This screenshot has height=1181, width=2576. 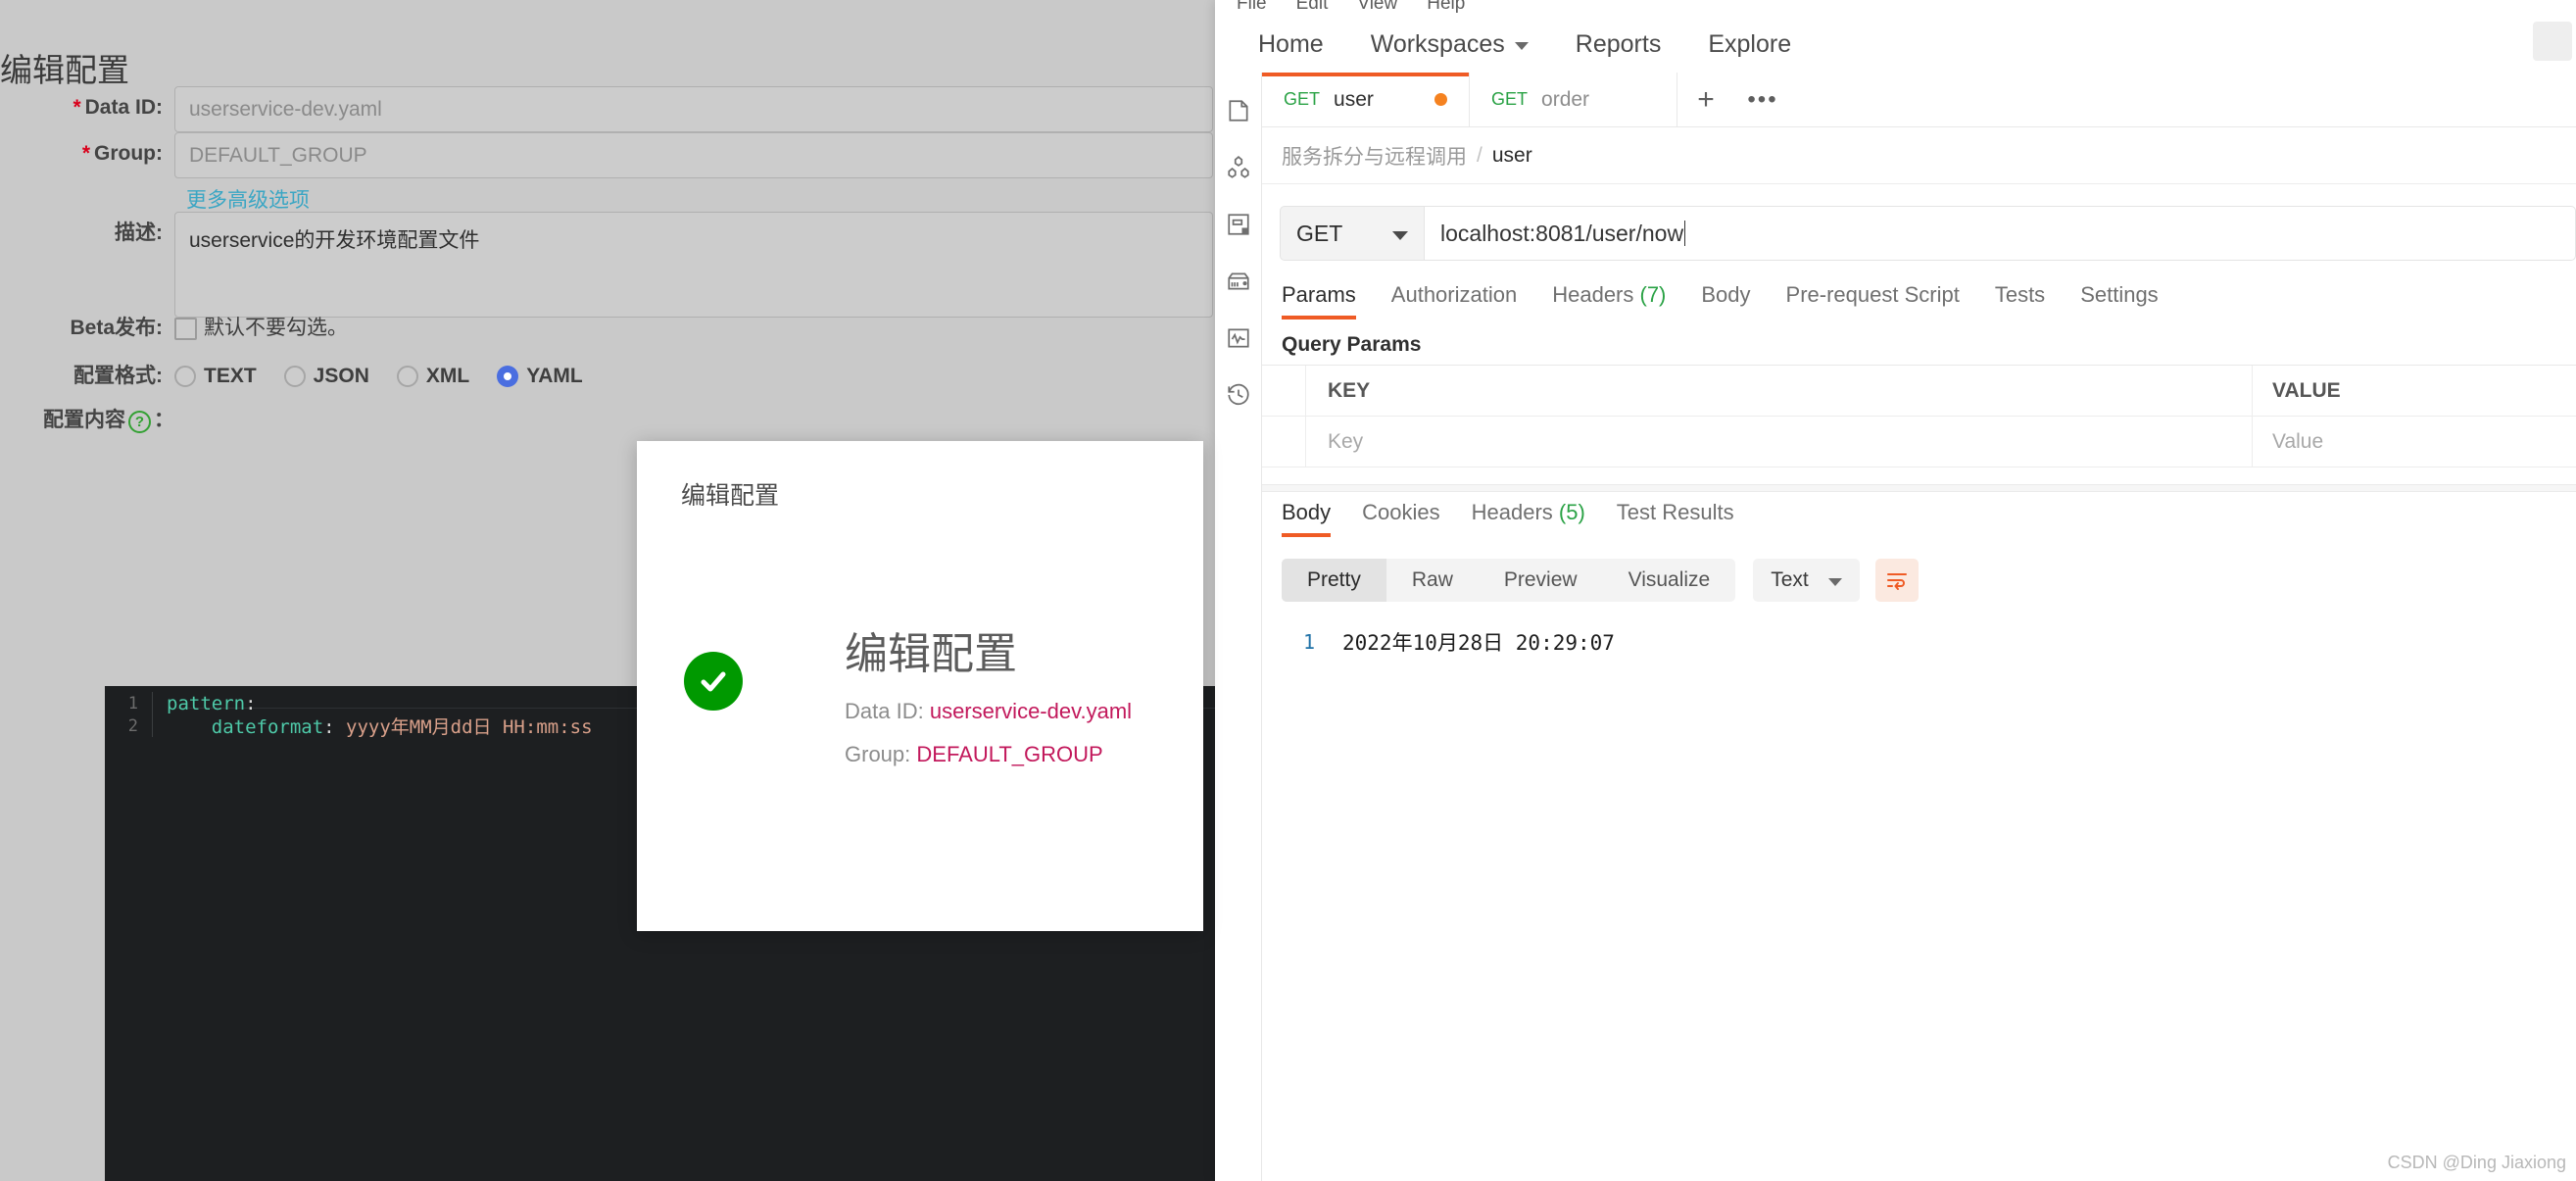 What do you see at coordinates (1238, 167) in the screenshot?
I see `apis-icon` at bounding box center [1238, 167].